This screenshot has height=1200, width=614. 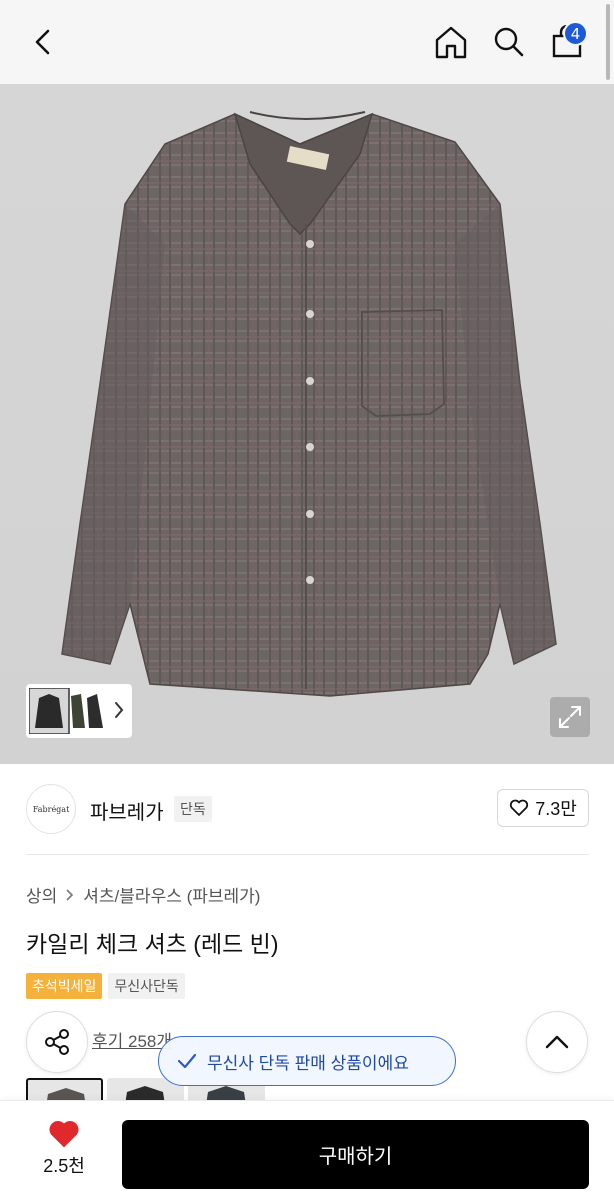 I want to click on share-icon, so click(x=57, y=1042).